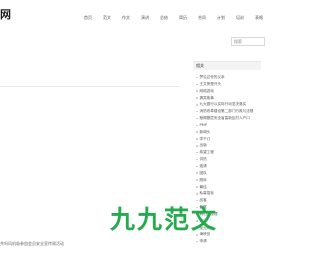 The image size is (320, 274). What do you see at coordinates (227, 91) in the screenshot?
I see `sidebar-link: 网络游戏` at bounding box center [227, 91].